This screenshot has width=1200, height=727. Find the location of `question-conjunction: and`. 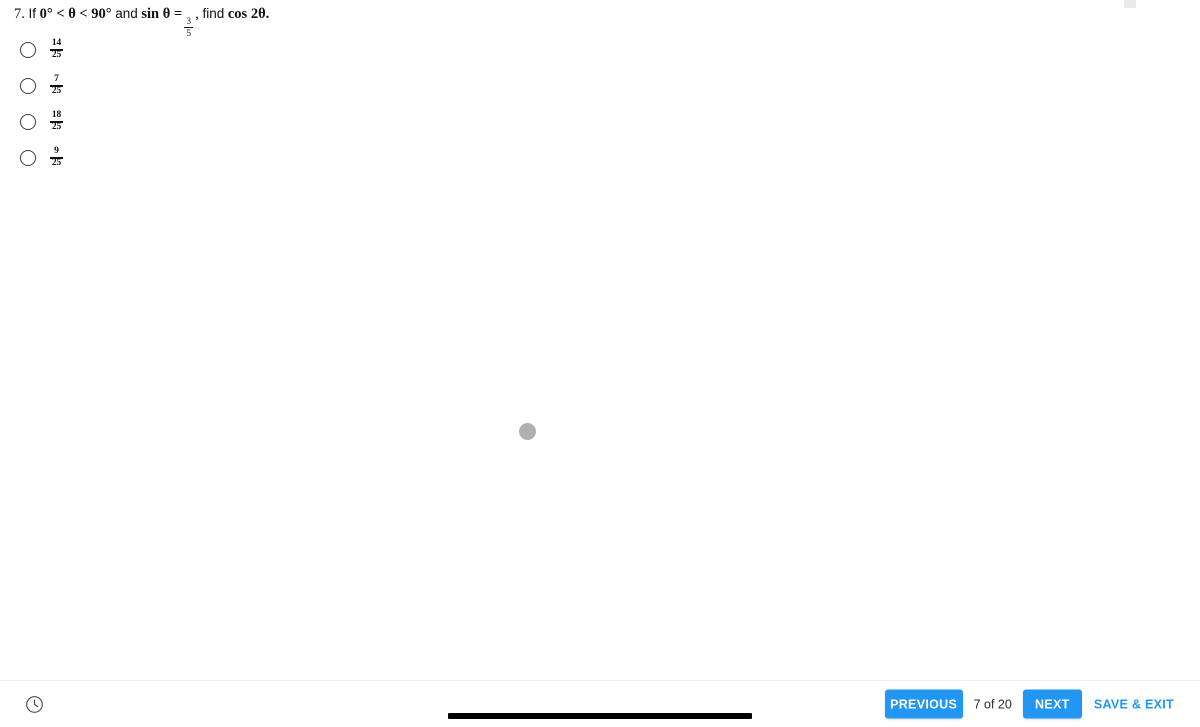

question-conjunction: and is located at coordinates (126, 13).